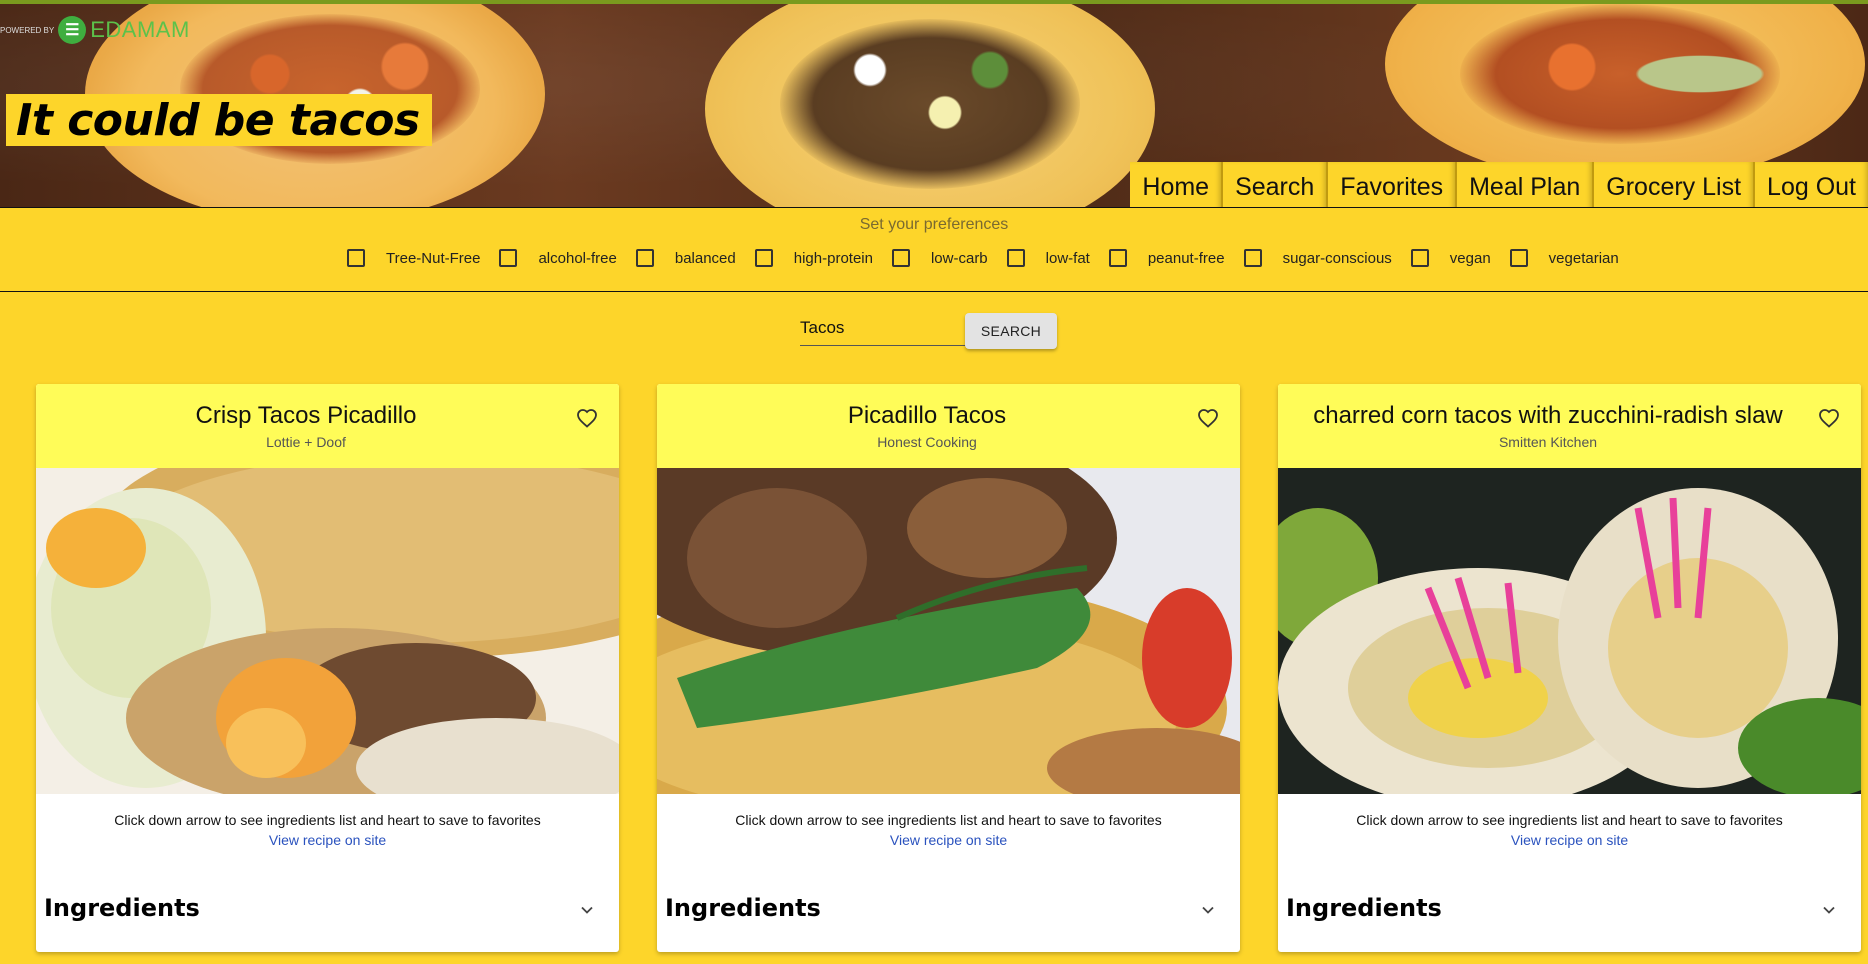 The width and height of the screenshot is (1868, 964). I want to click on pref-label: vegan, so click(1470, 258).